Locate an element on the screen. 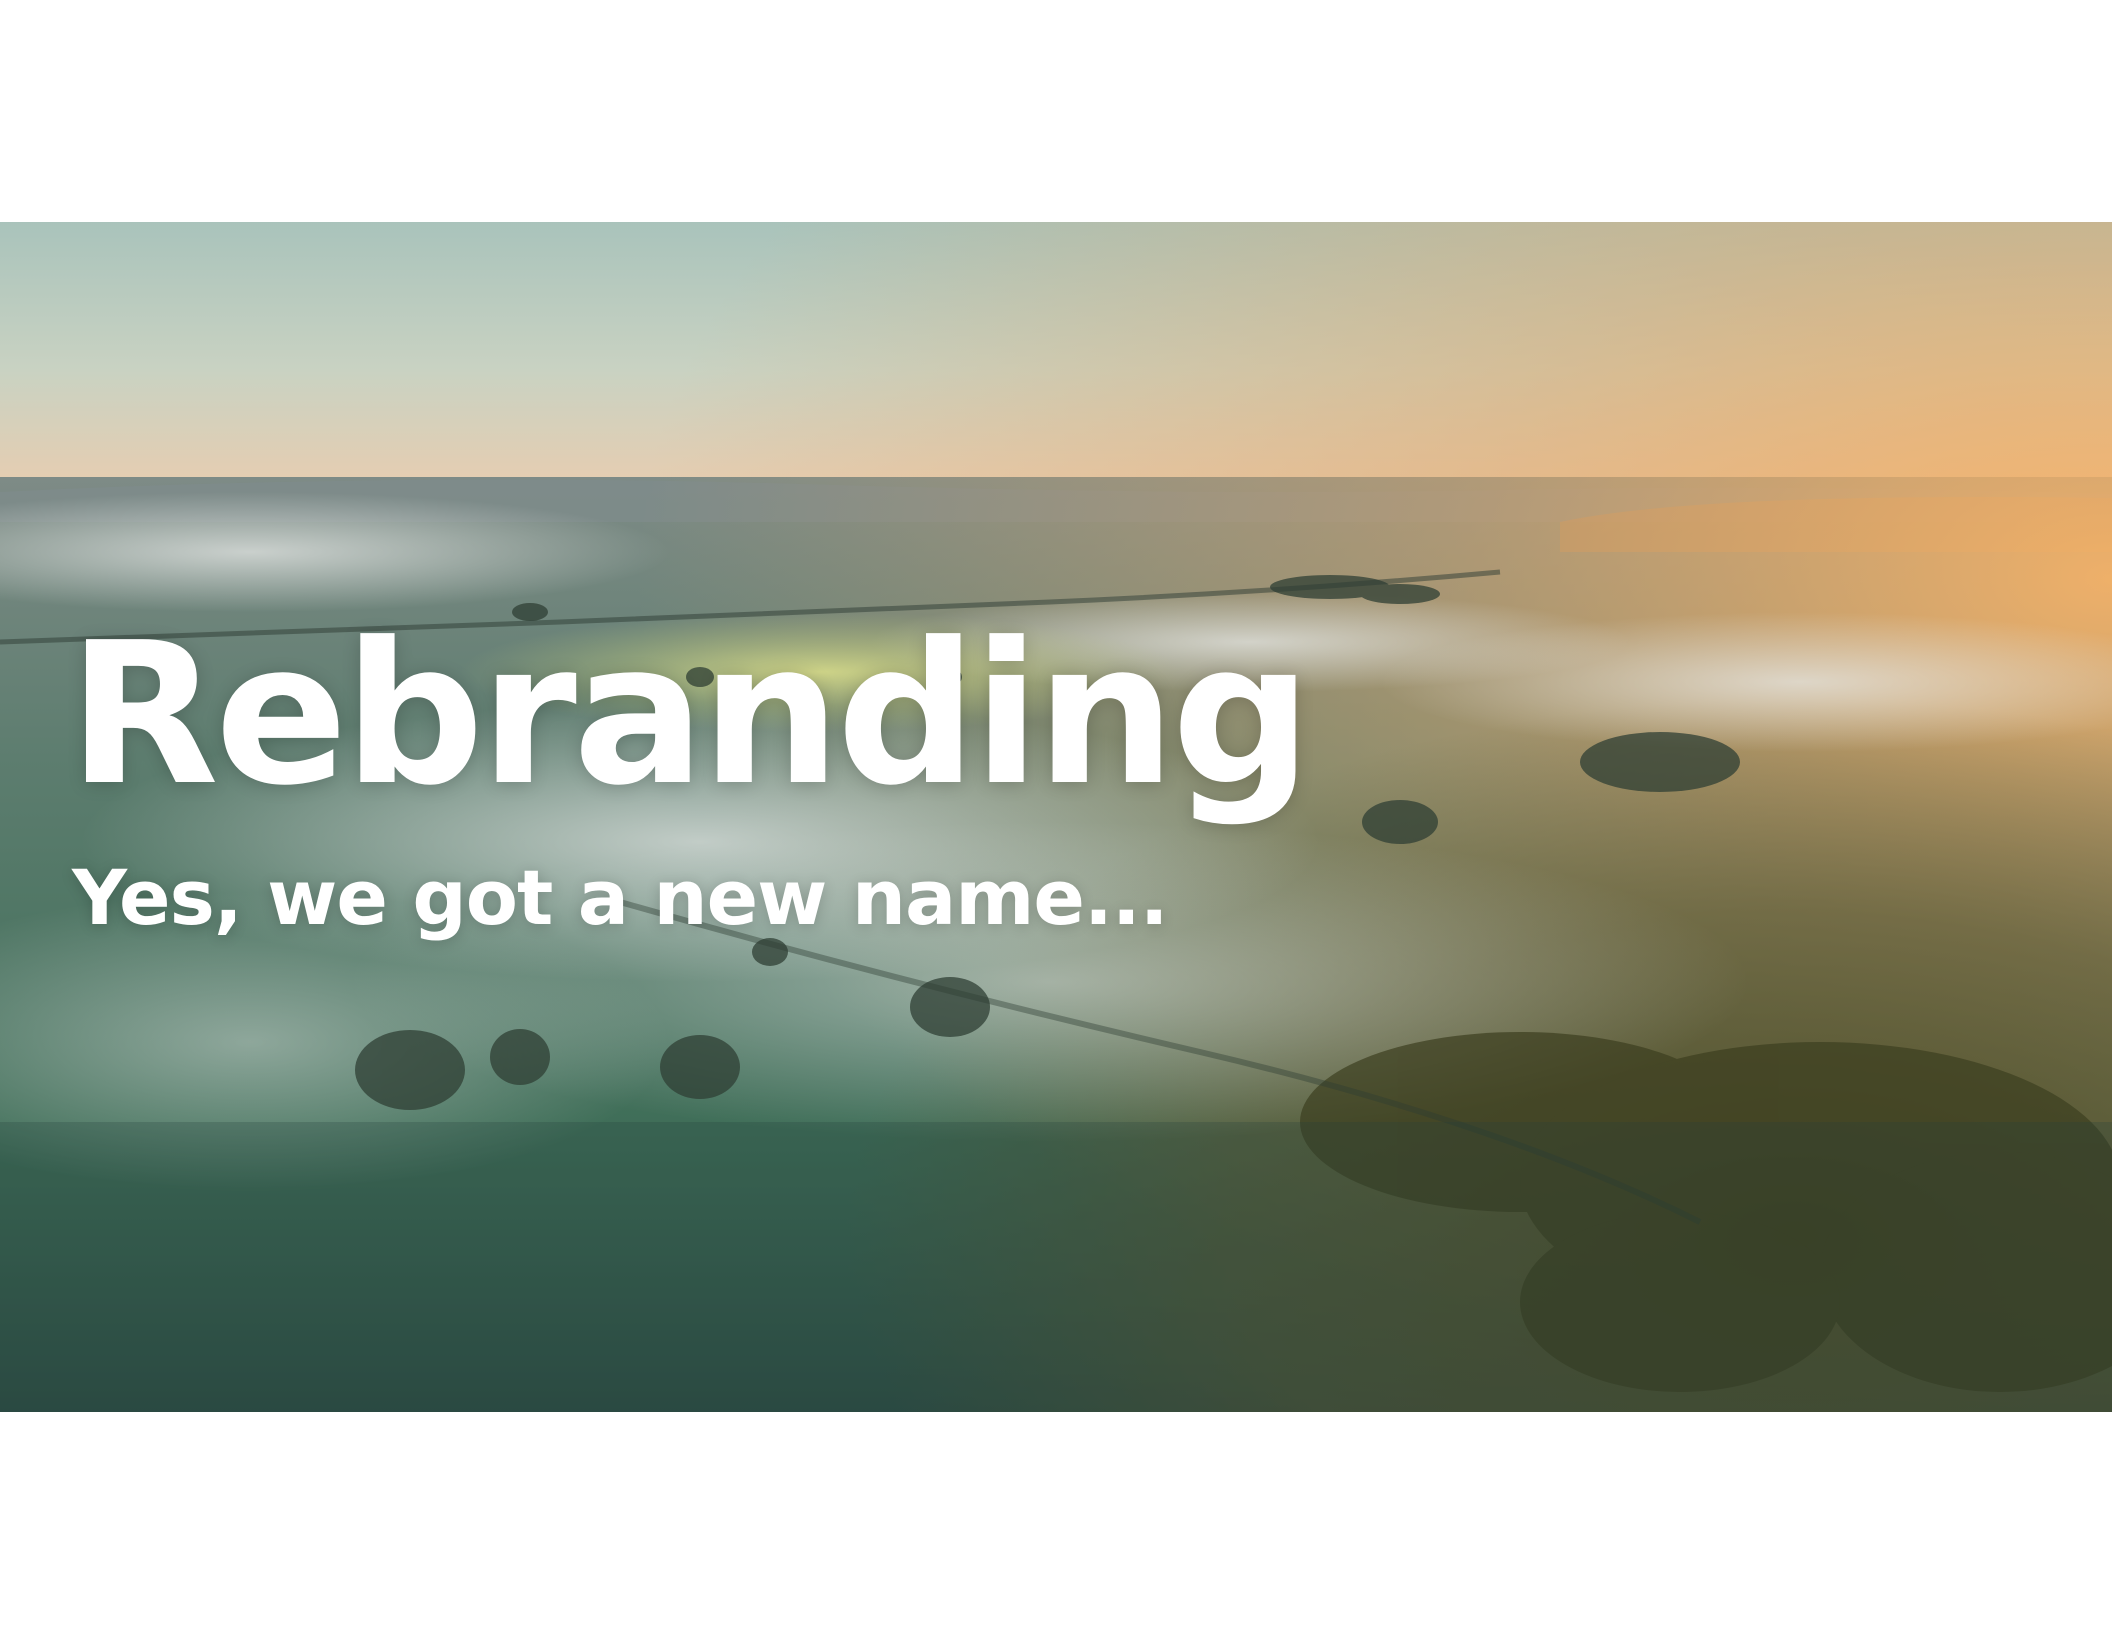  slide-title: Rebranding is located at coordinates (690, 715).